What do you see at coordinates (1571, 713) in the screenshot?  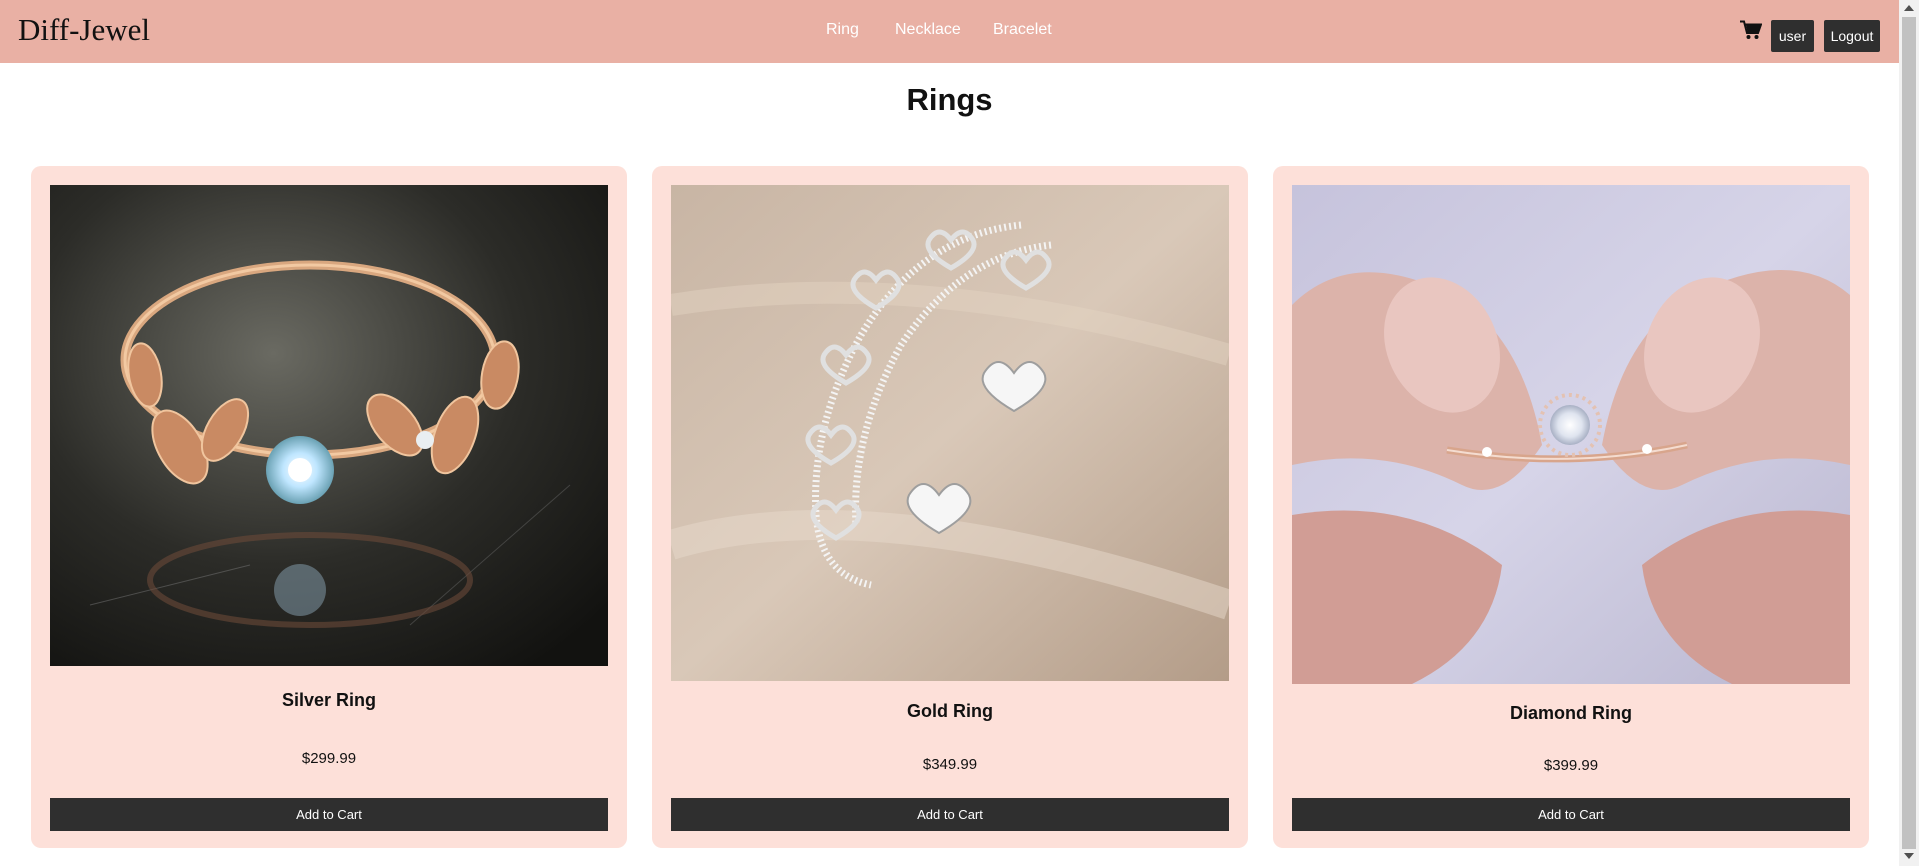 I see `product-name: Diamond Ring` at bounding box center [1571, 713].